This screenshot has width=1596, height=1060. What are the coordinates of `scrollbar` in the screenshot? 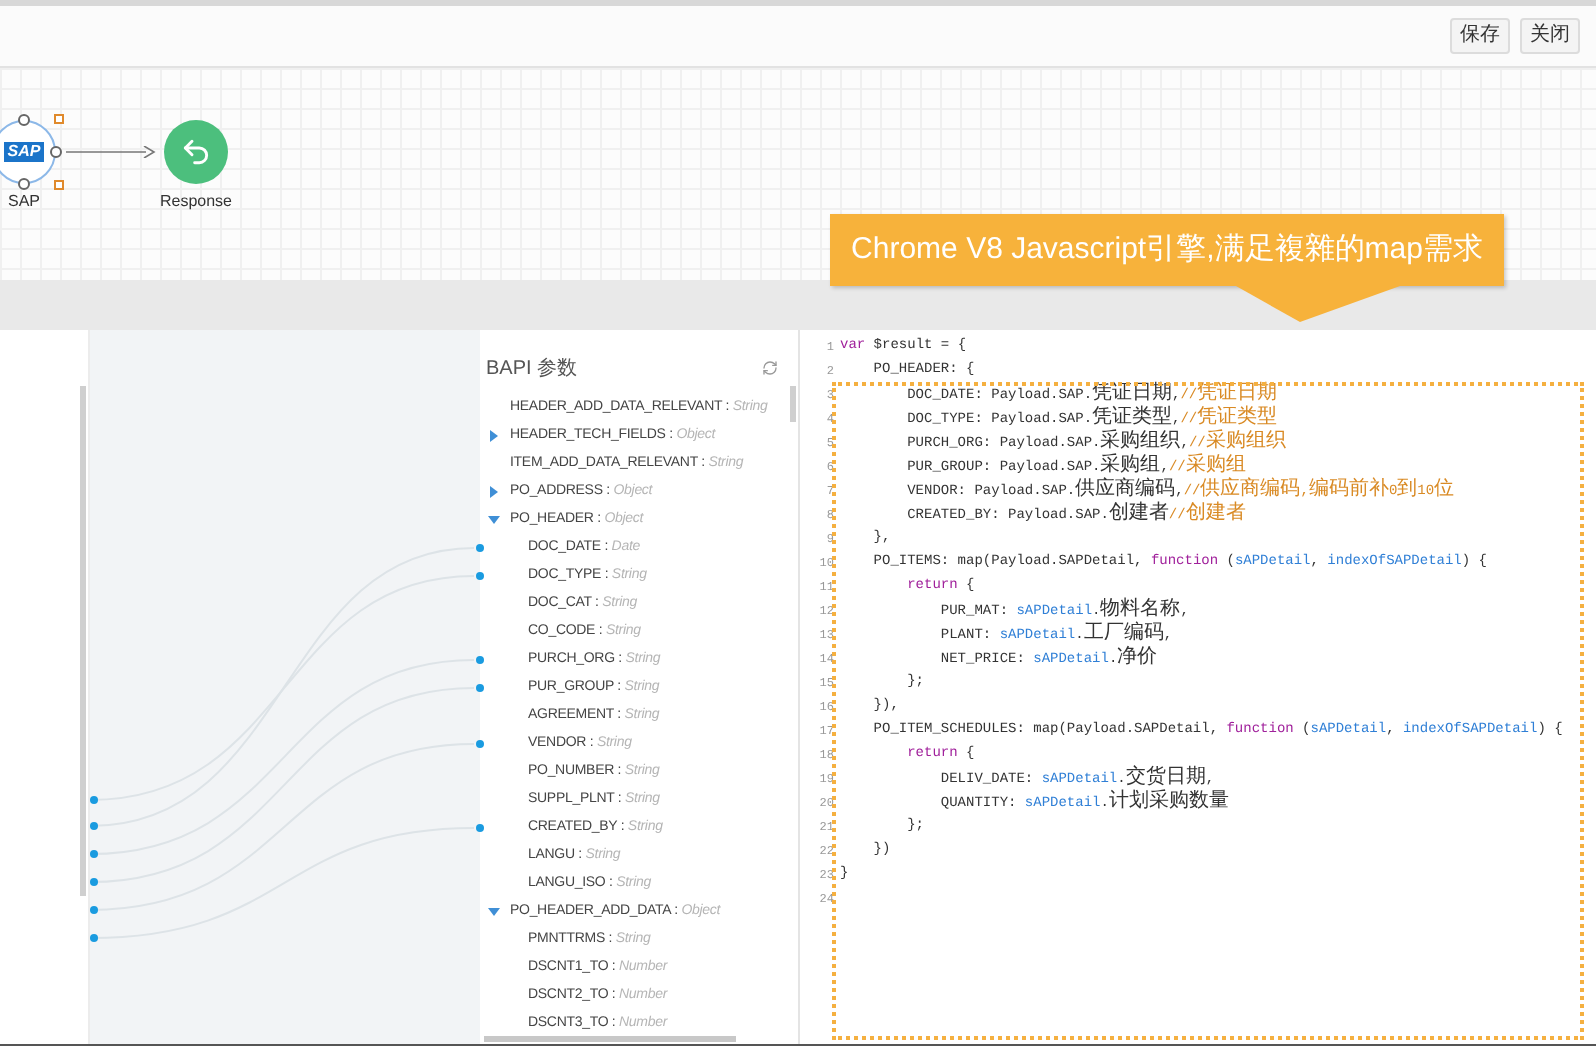 It's located at (610, 1039).